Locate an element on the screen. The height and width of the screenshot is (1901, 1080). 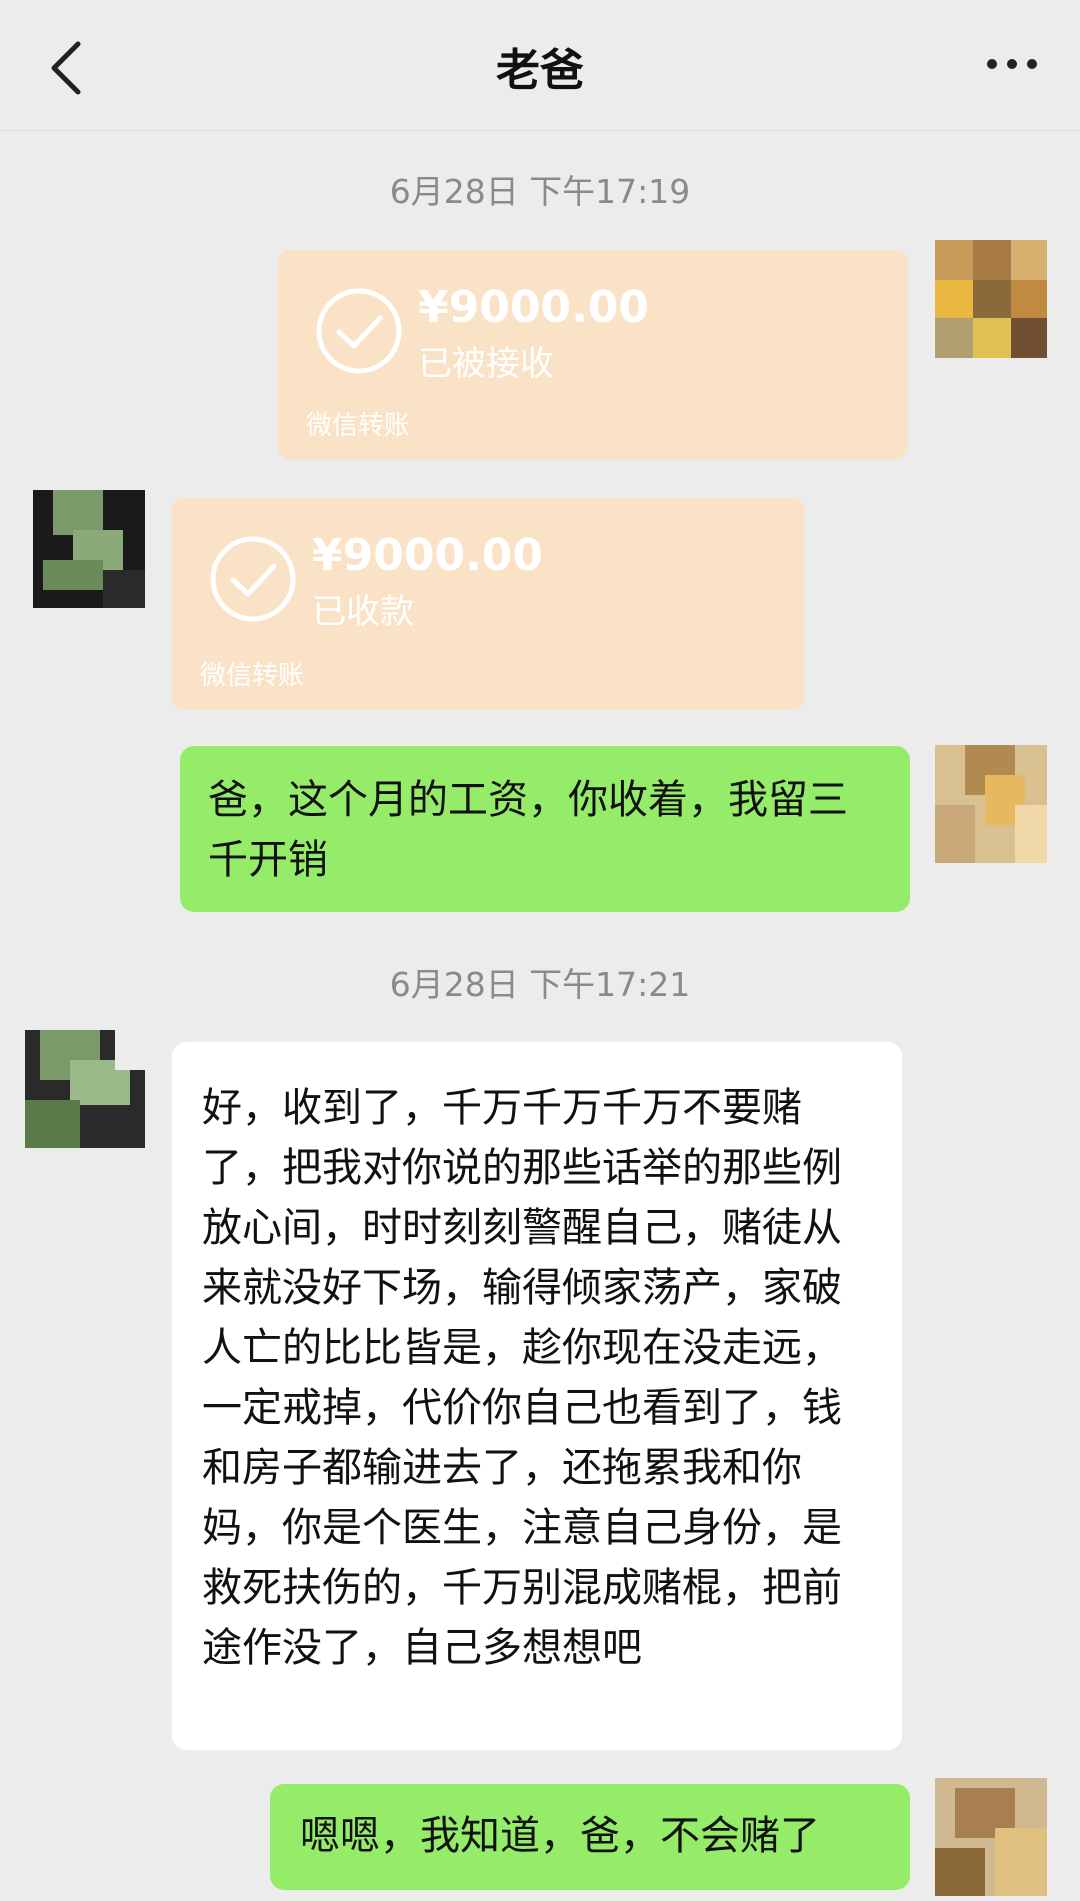
message-bubble-sent: 爸，这个月的工资，你收着，我留三千开销 is located at coordinates (545, 829).